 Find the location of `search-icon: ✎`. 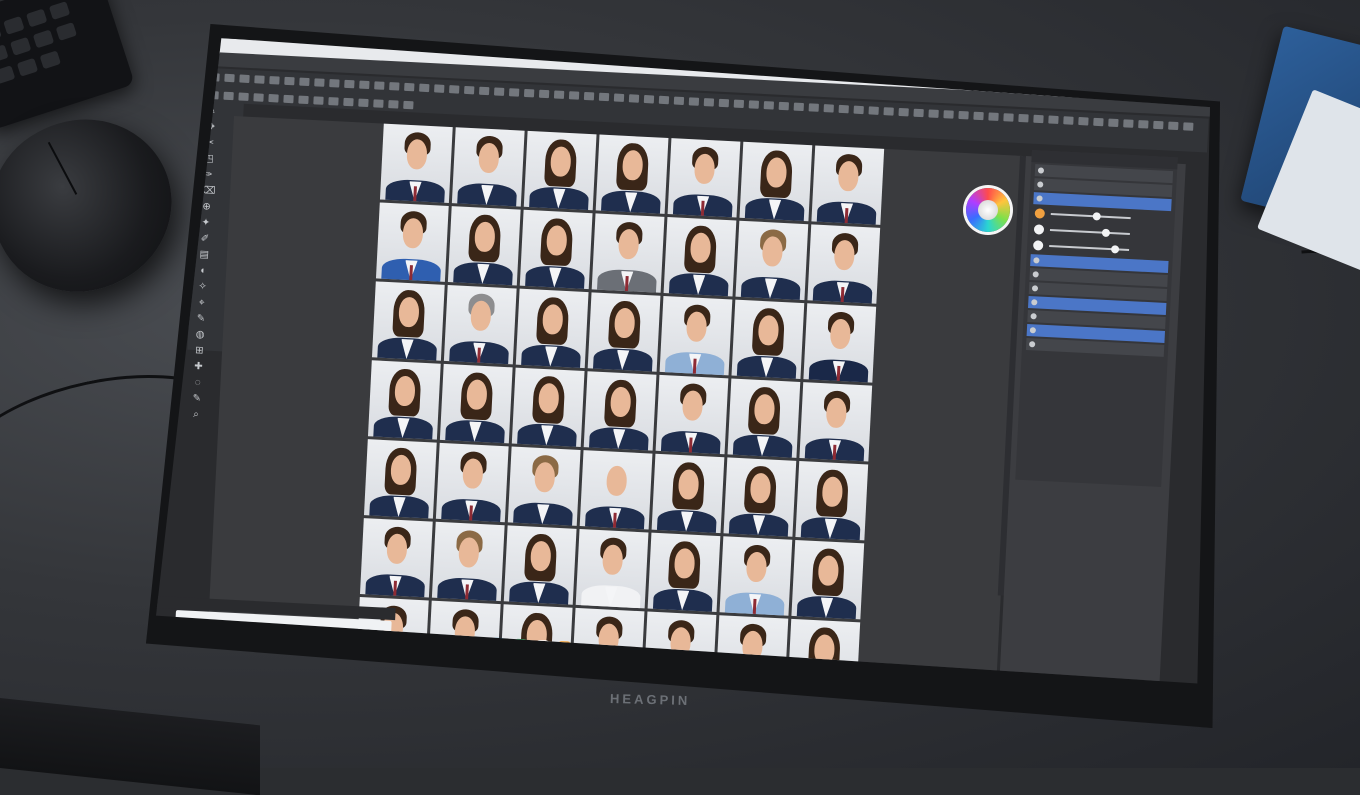

search-icon: ✎ is located at coordinates (197, 399).